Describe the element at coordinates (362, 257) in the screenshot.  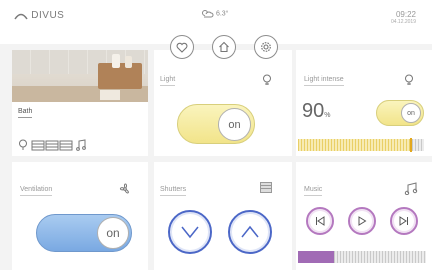
I see `music-volume-slider` at that location.